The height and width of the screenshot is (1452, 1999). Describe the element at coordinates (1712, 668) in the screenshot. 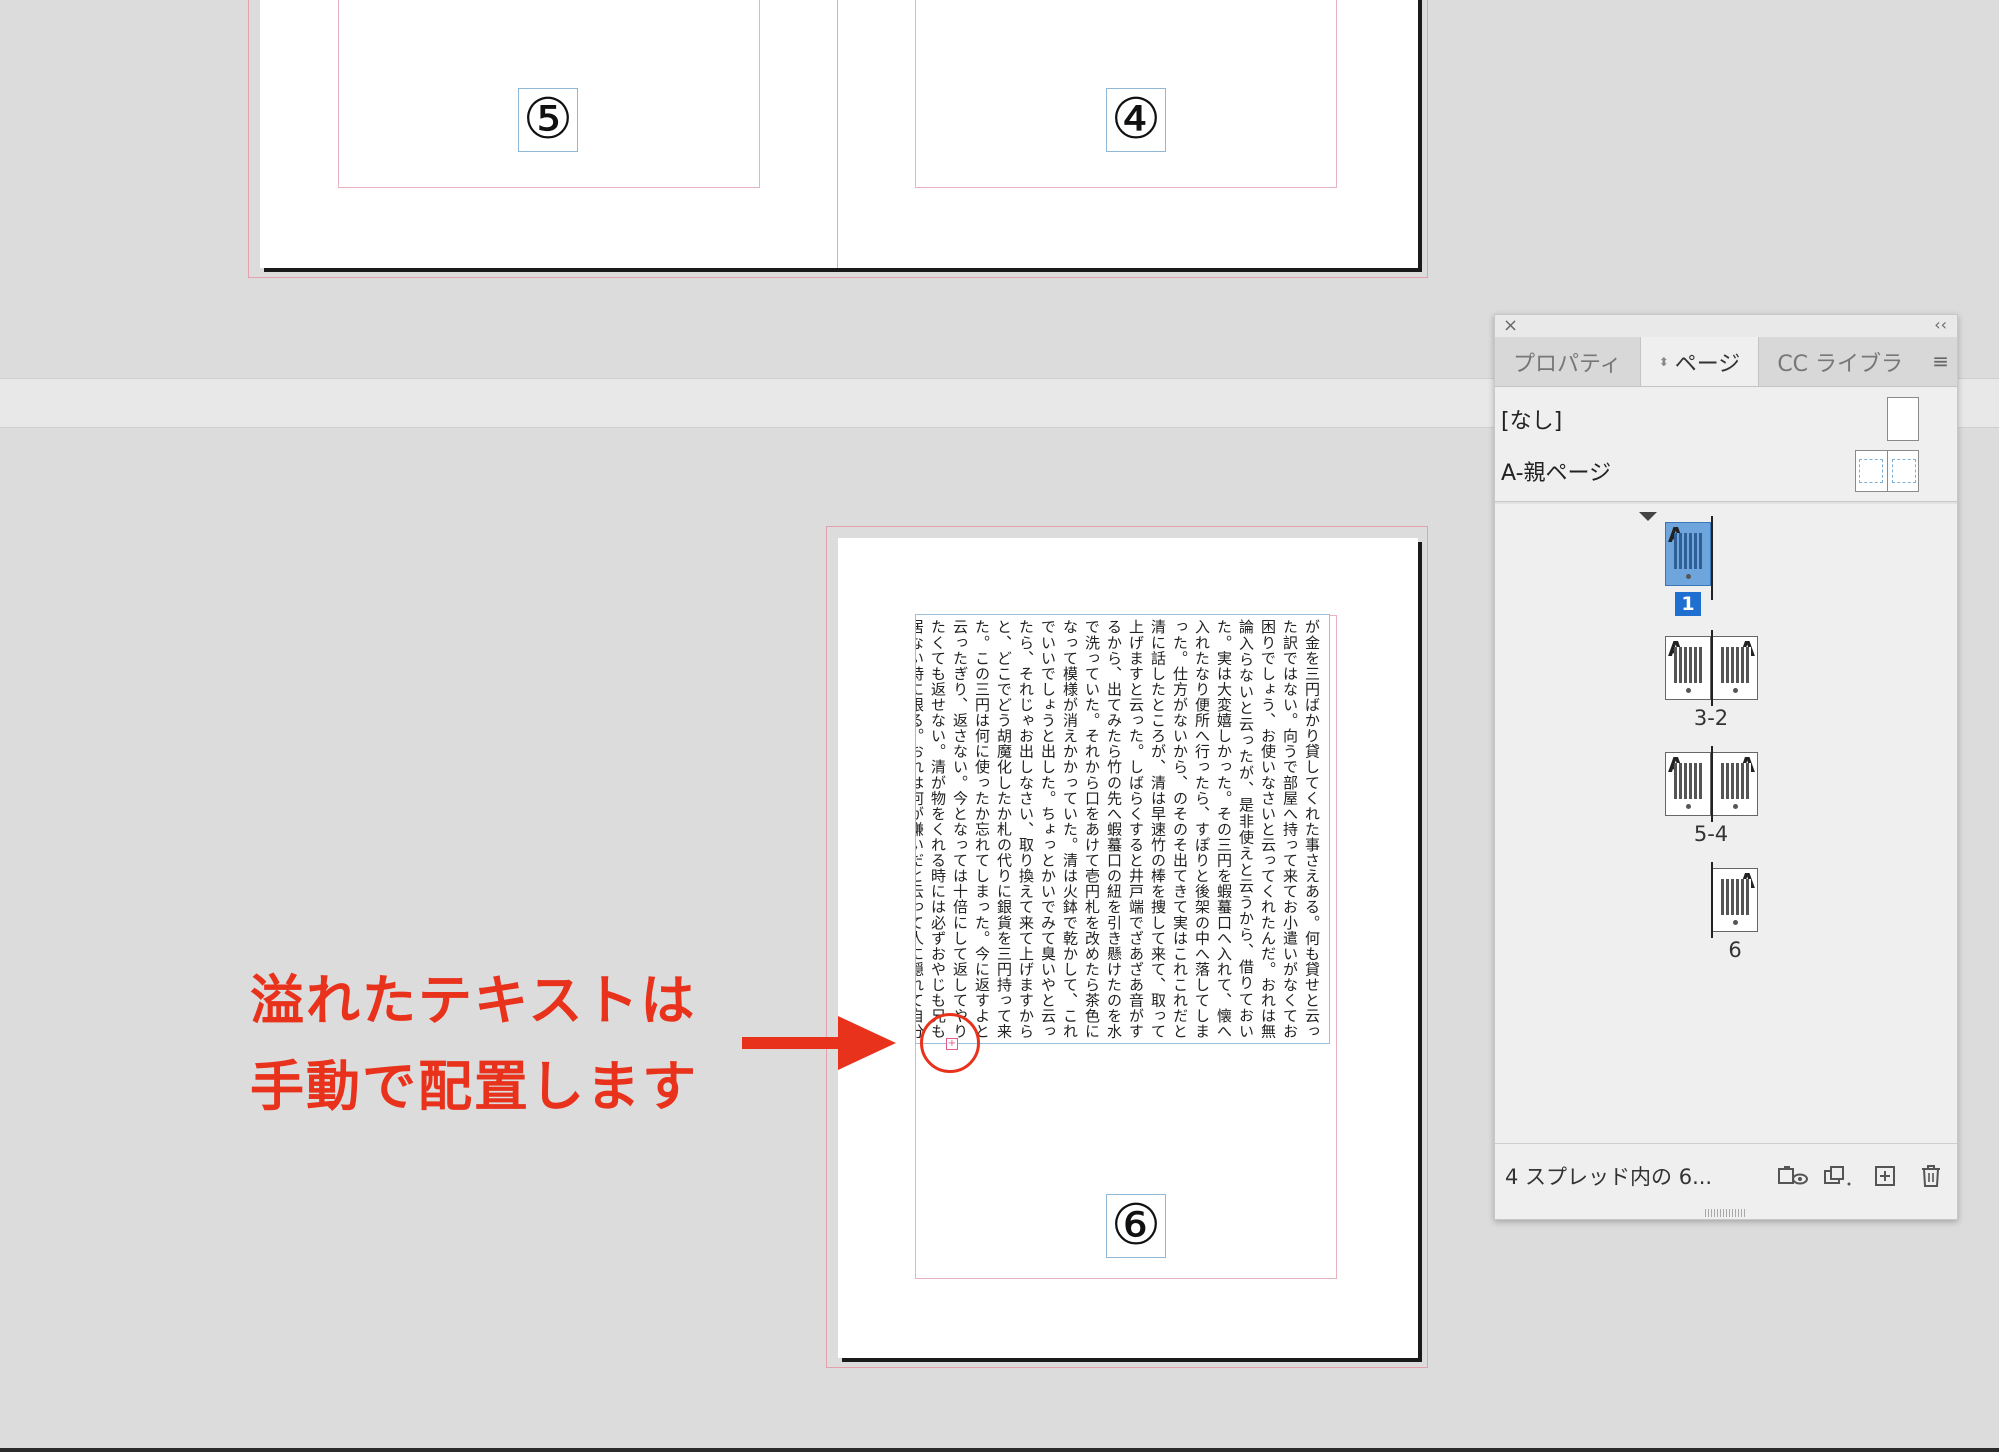

I see `spread-3-2-binding` at that location.